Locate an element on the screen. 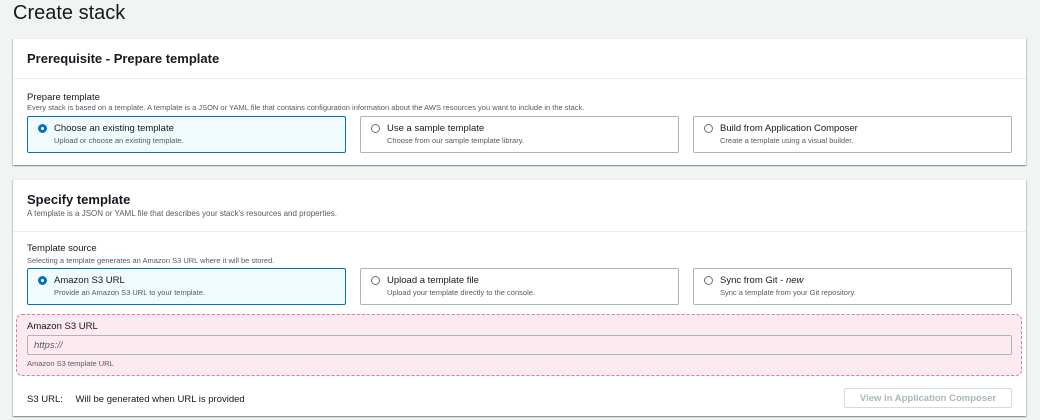 Image resolution: width=1040 pixels, height=420 pixels. option-label: Build from Application Composer is located at coordinates (789, 128).